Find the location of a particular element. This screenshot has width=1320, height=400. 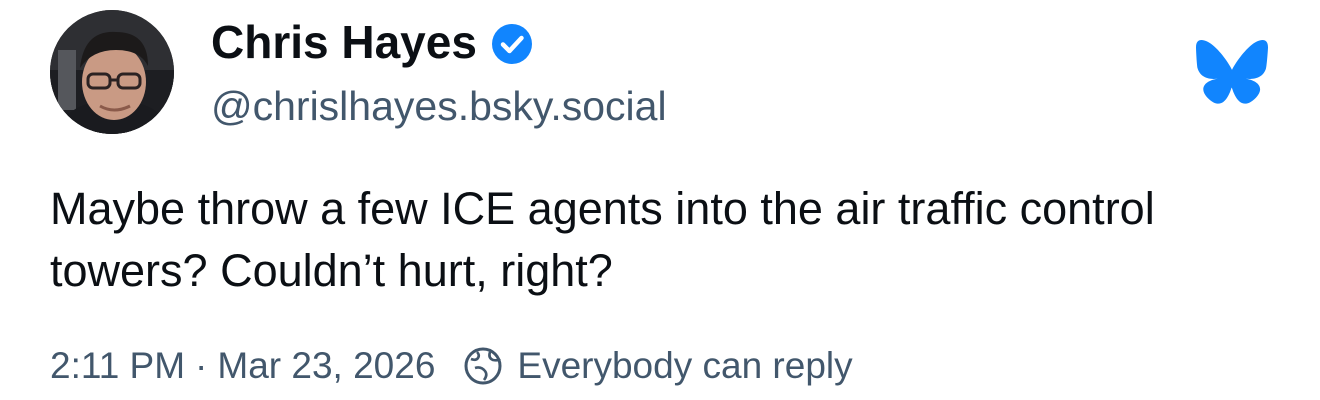

reply-setting-label: Everybody can reply is located at coordinates (685, 365).